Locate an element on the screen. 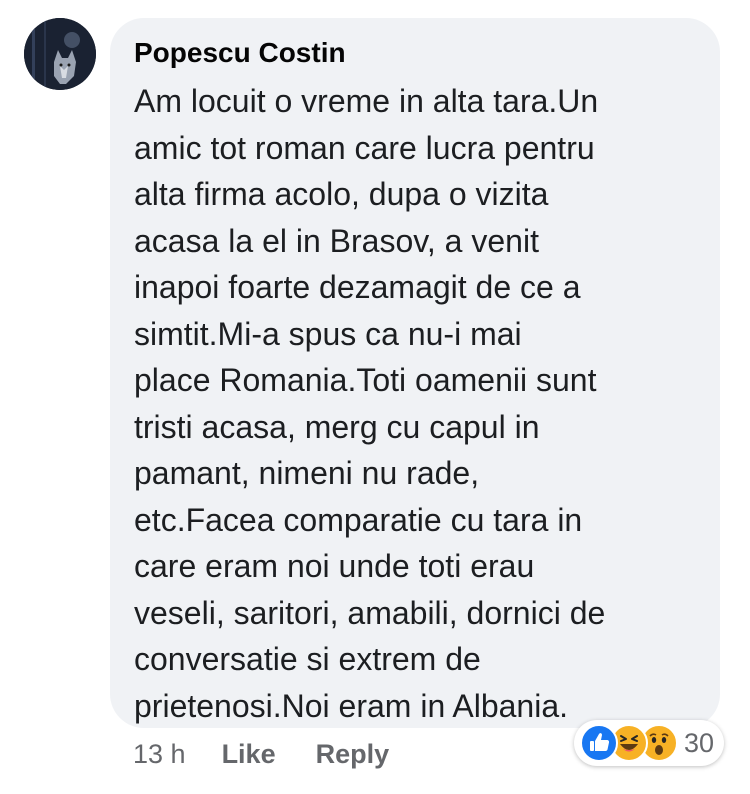 This screenshot has height=794, width=750. comment-line: simtit.Mi-a spus ca nu-i mai is located at coordinates (328, 333).